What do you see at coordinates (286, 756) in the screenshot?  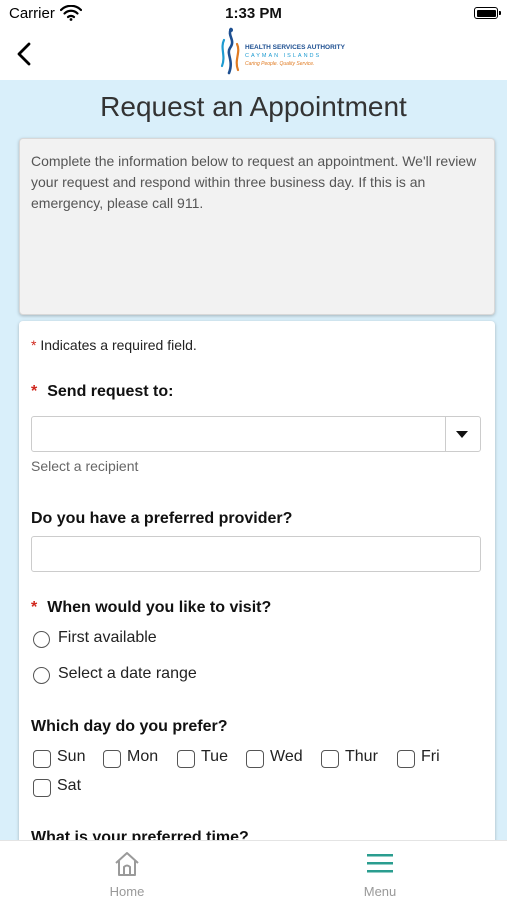 I see `checkbox-label: Wed` at bounding box center [286, 756].